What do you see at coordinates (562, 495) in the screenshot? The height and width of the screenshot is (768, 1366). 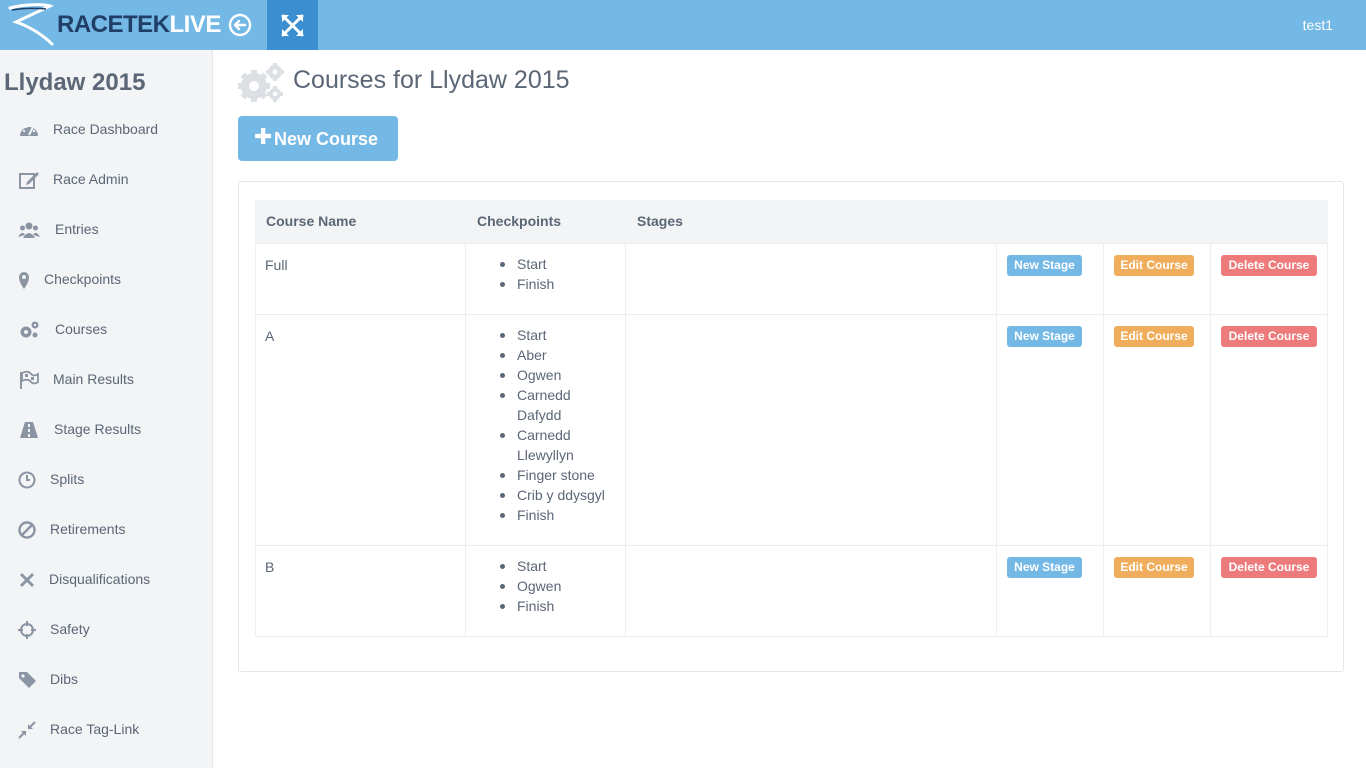 I see `list-item: Crib y ddysgyl` at bounding box center [562, 495].